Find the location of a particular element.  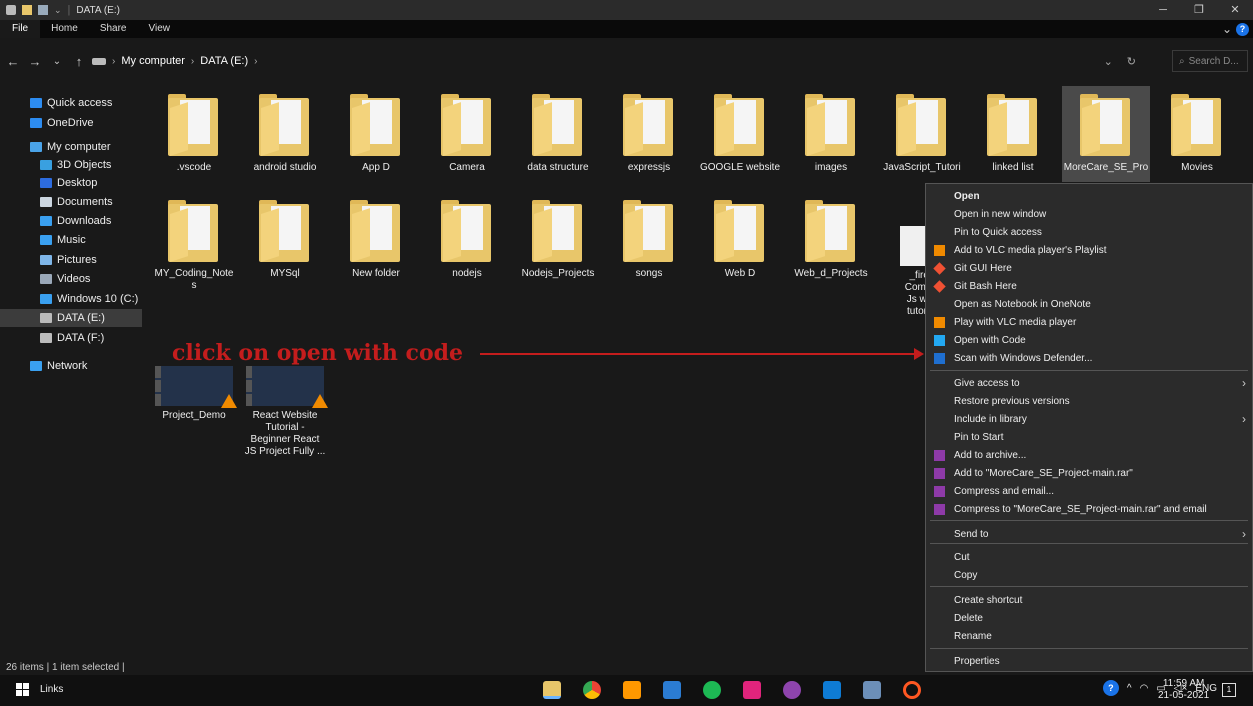

folder-item: .vscode is located at coordinates (194, 133).